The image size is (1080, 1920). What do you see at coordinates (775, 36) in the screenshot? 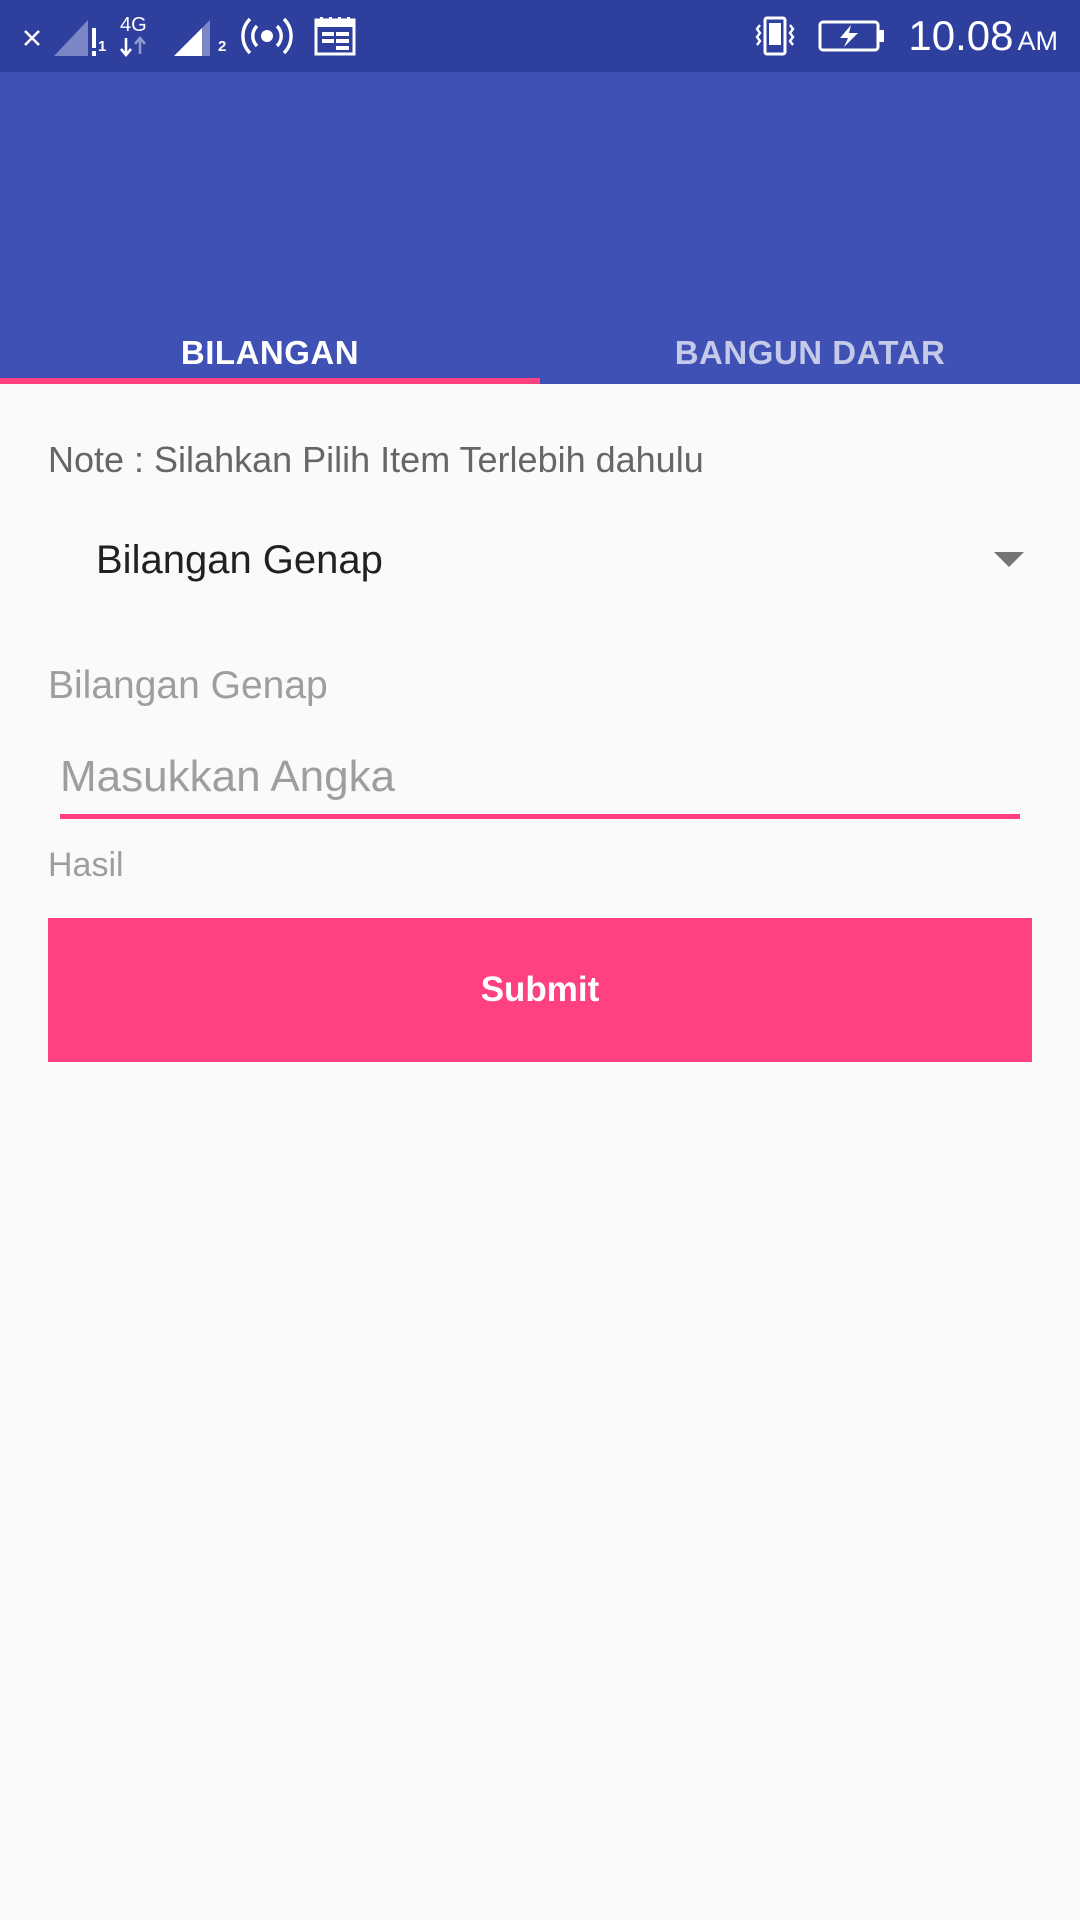
I see `vibrate-icon` at bounding box center [775, 36].